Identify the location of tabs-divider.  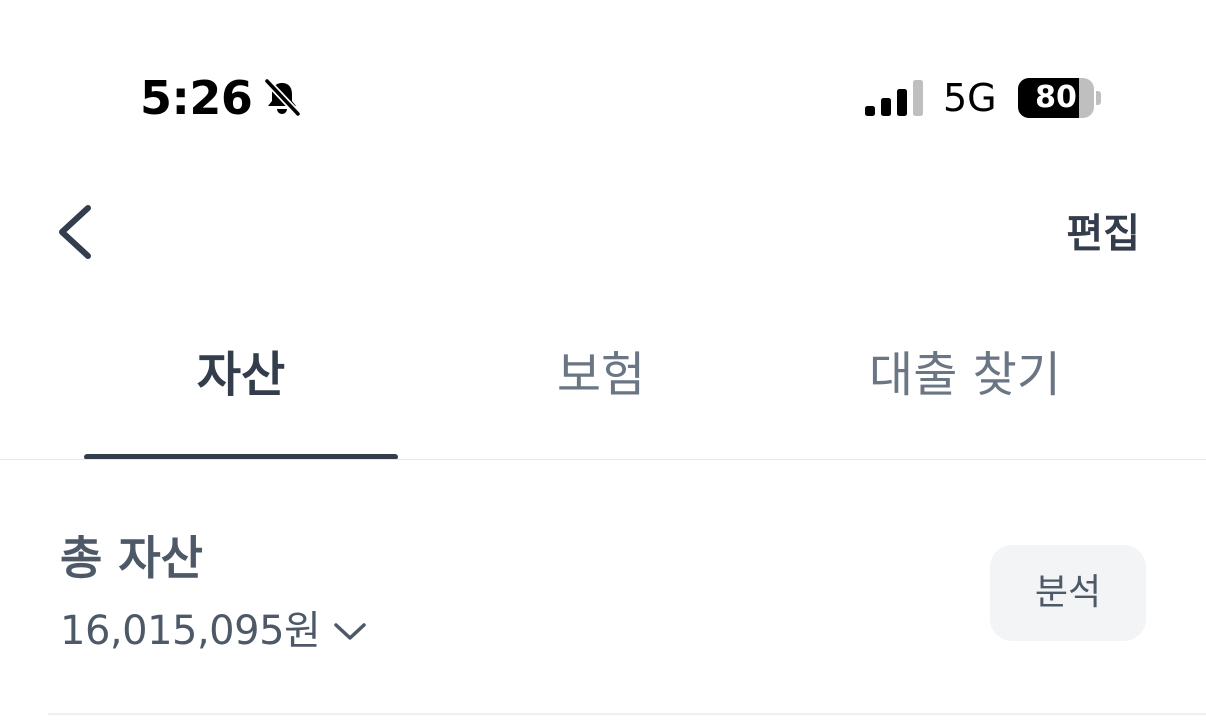
(603, 459).